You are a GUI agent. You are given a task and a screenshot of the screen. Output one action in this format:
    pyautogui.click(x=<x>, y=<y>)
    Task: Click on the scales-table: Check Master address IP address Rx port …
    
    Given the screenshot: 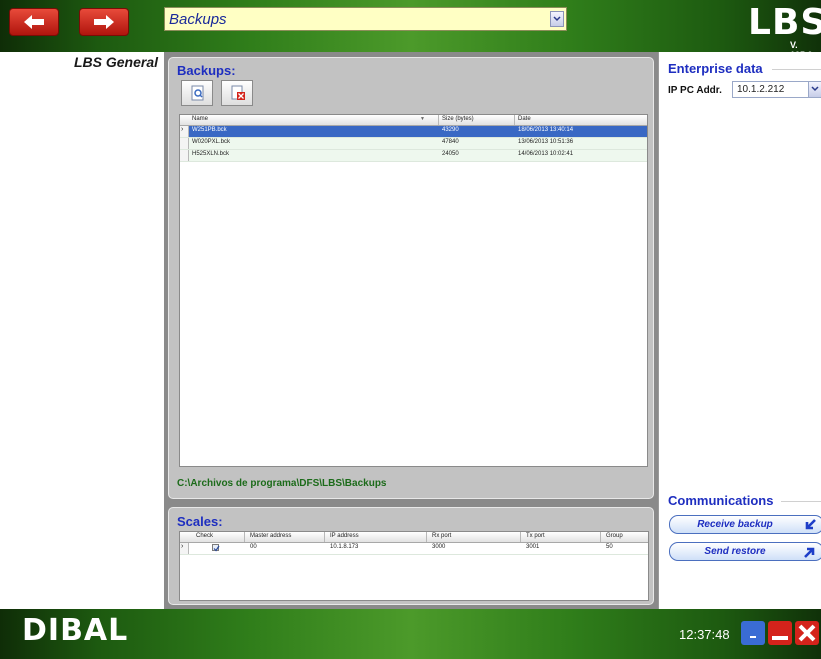 What is the action you would take?
    pyautogui.click(x=414, y=566)
    